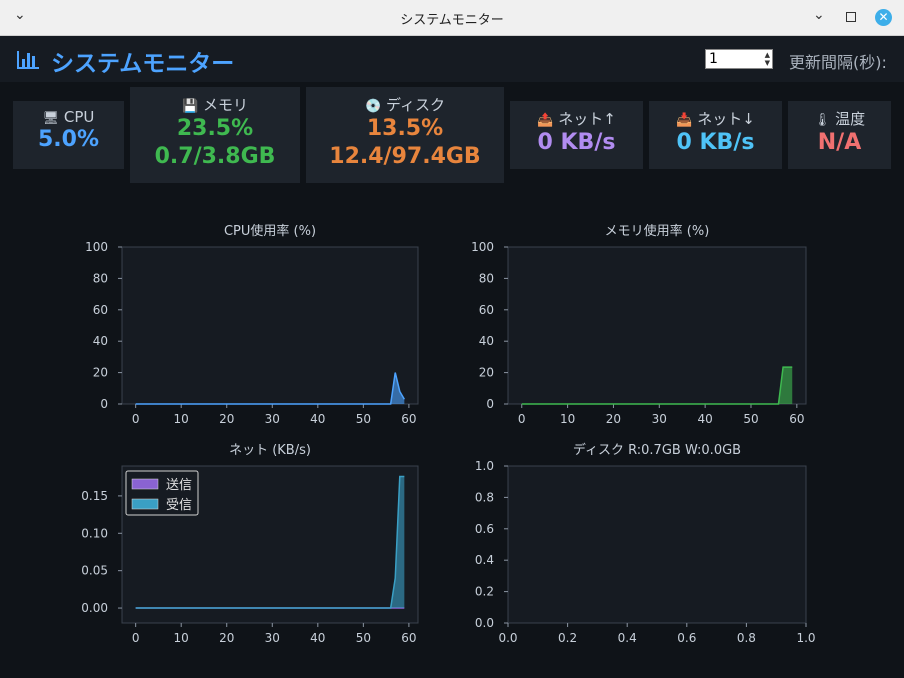 The width and height of the screenshot is (904, 678). Describe the element at coordinates (179, 505) in the screenshot. I see `legend-label: 受信` at that location.